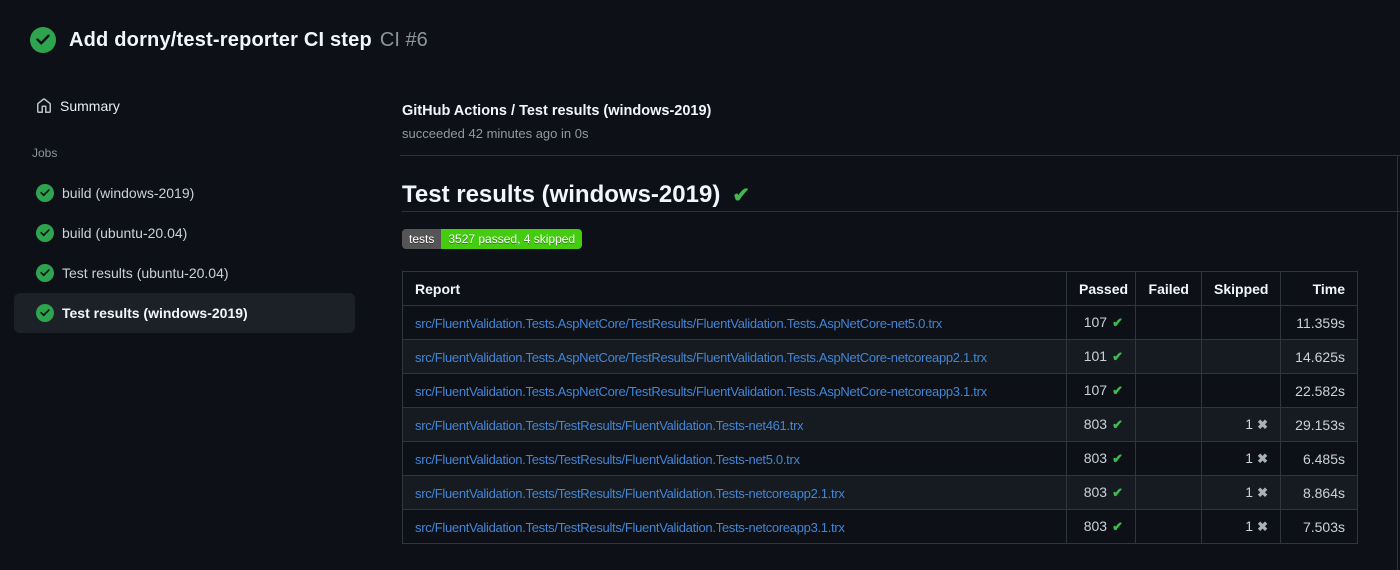 This screenshot has height=570, width=1400. What do you see at coordinates (1168, 288) in the screenshot?
I see `column-header-failed: Failed` at bounding box center [1168, 288].